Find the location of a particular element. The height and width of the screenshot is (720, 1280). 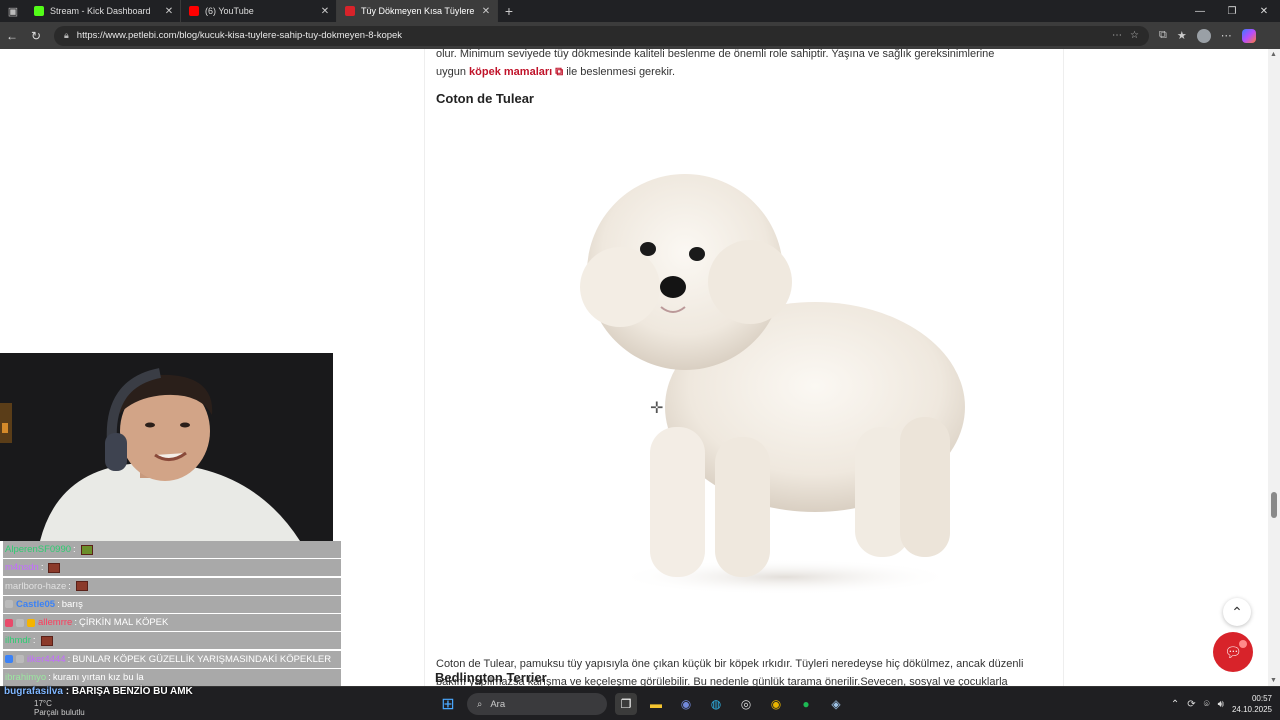

taskbar-search: ⌕ Ara is located at coordinates (537, 704).